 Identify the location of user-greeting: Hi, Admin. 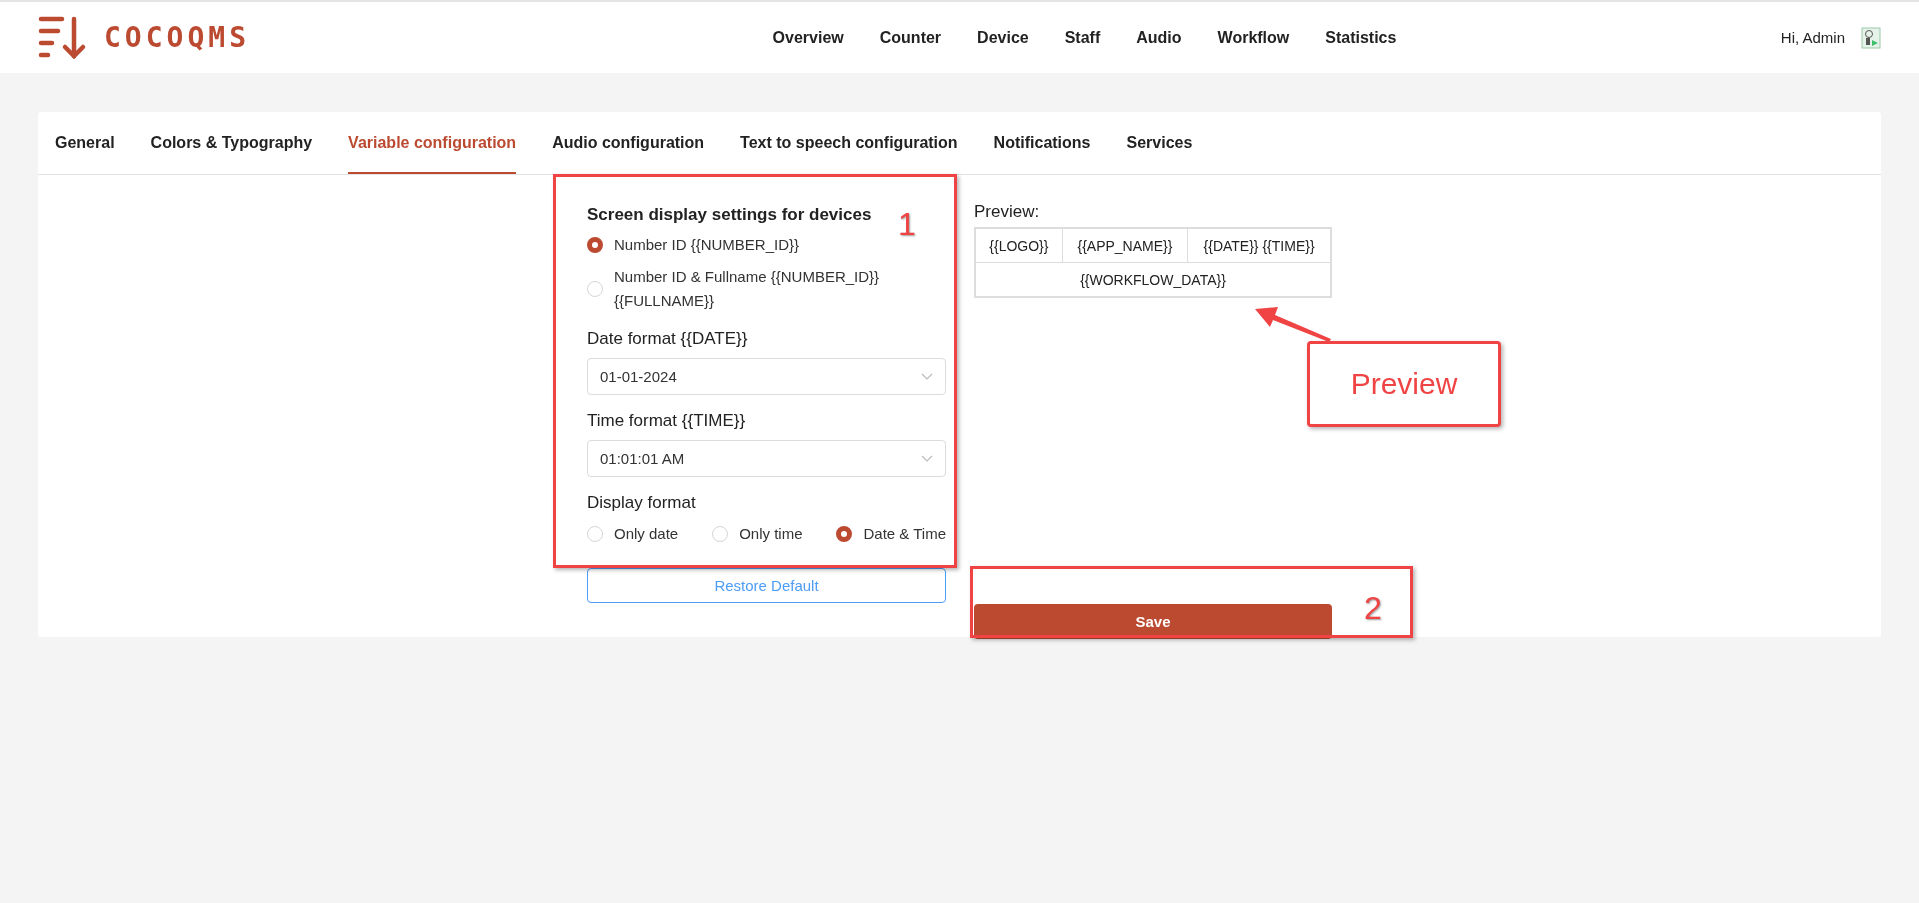
(1812, 37).